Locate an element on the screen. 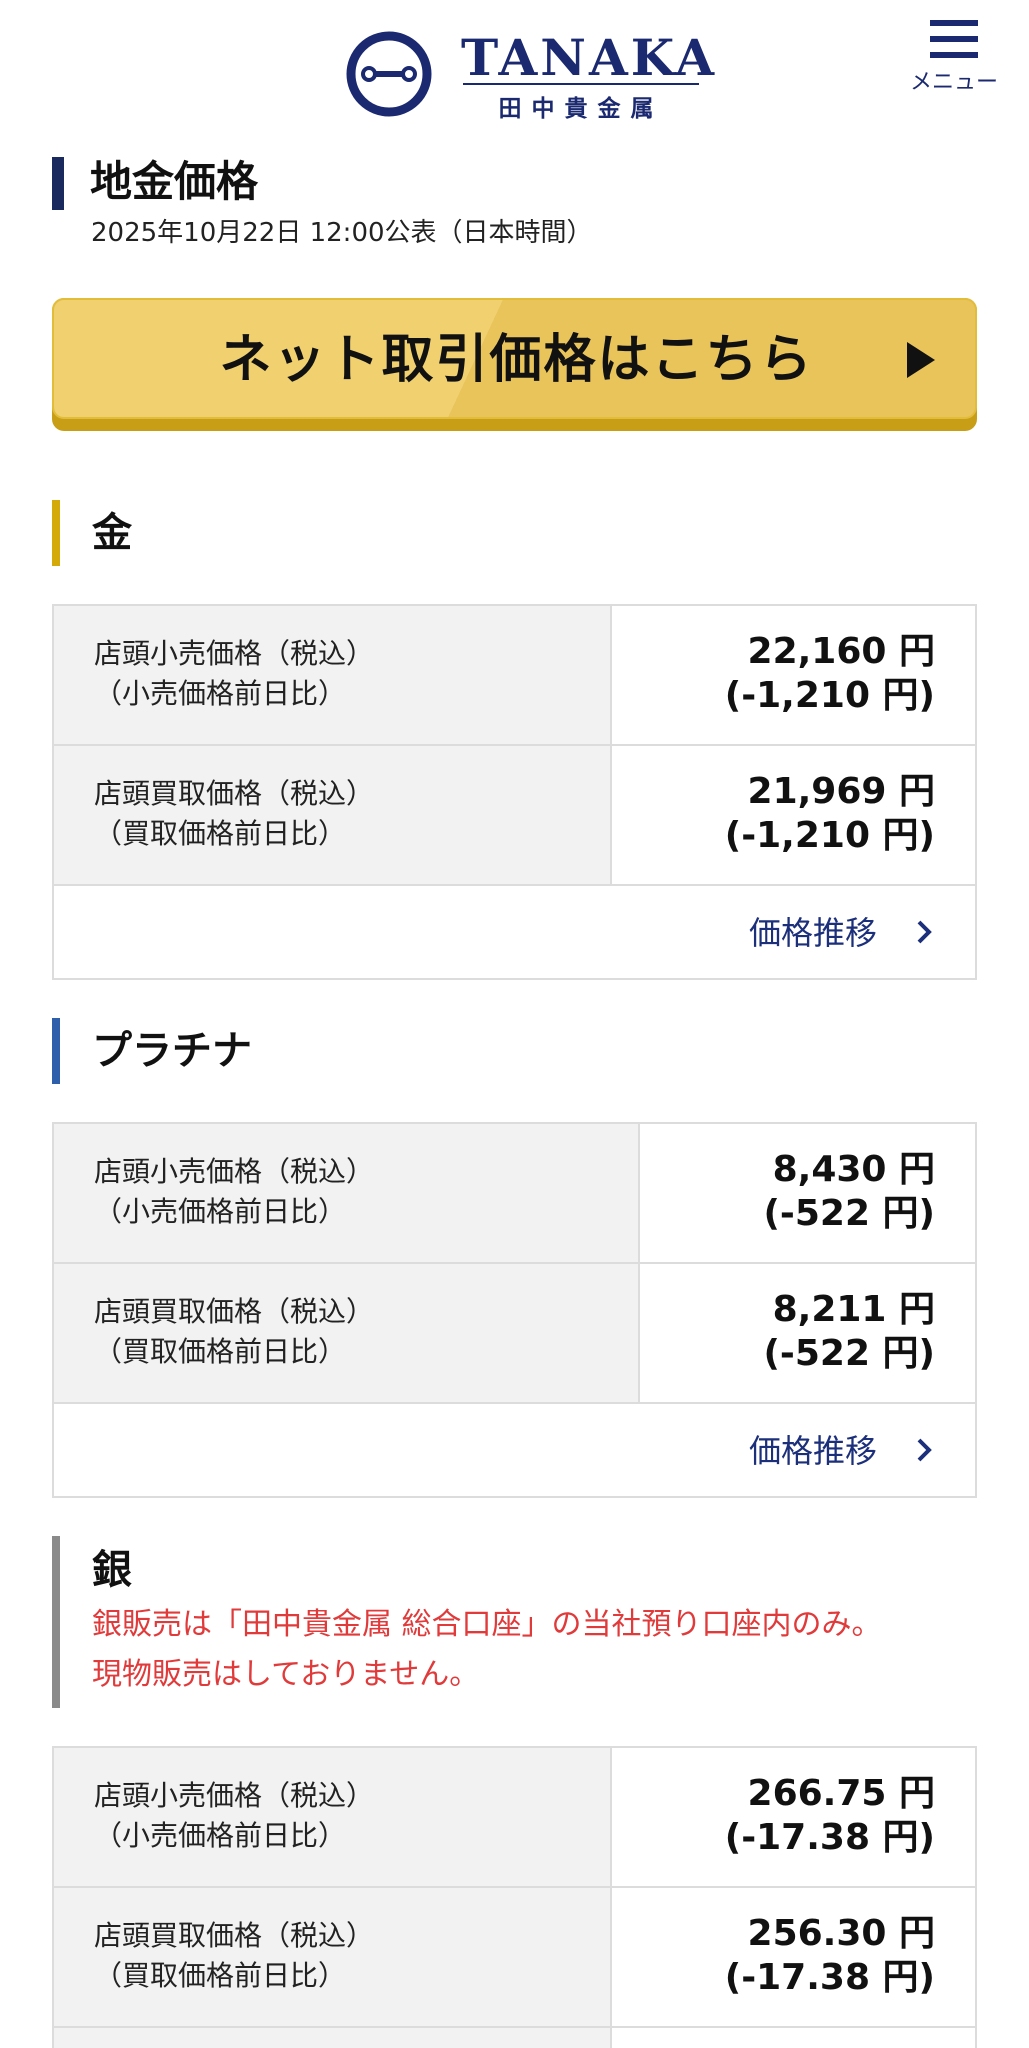 This screenshot has width=1029, height=2048. tanaka-logo: TANAKA 田中貴金属 is located at coordinates (529, 75).